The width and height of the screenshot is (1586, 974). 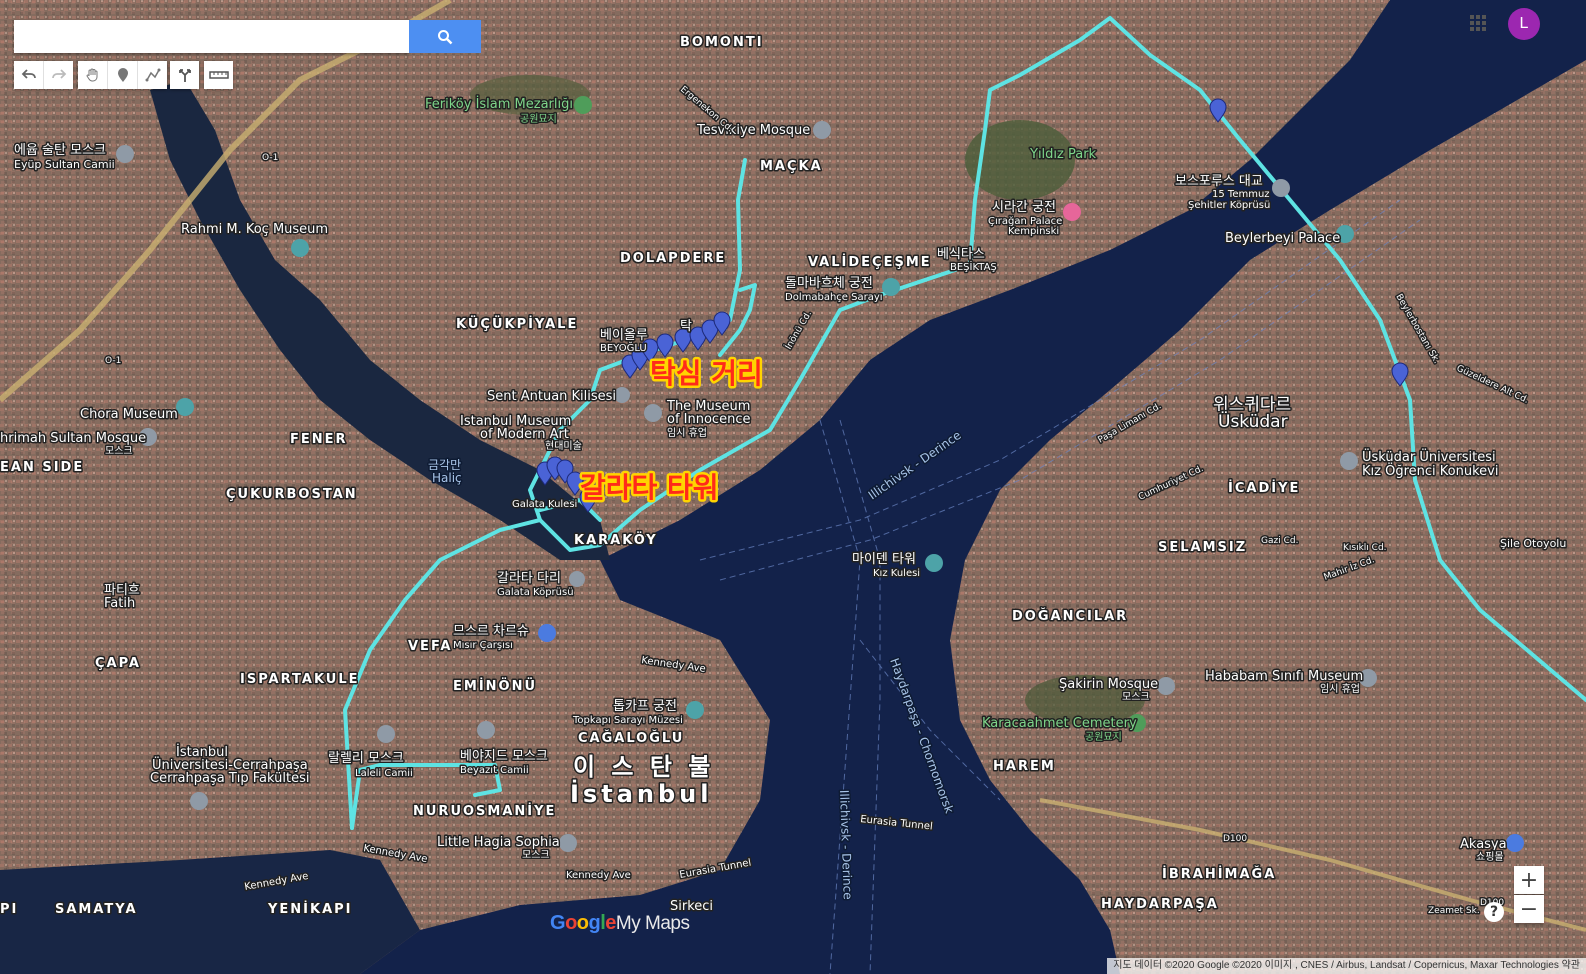 What do you see at coordinates (430, 646) in the screenshot?
I see `district-label: VEFA` at bounding box center [430, 646].